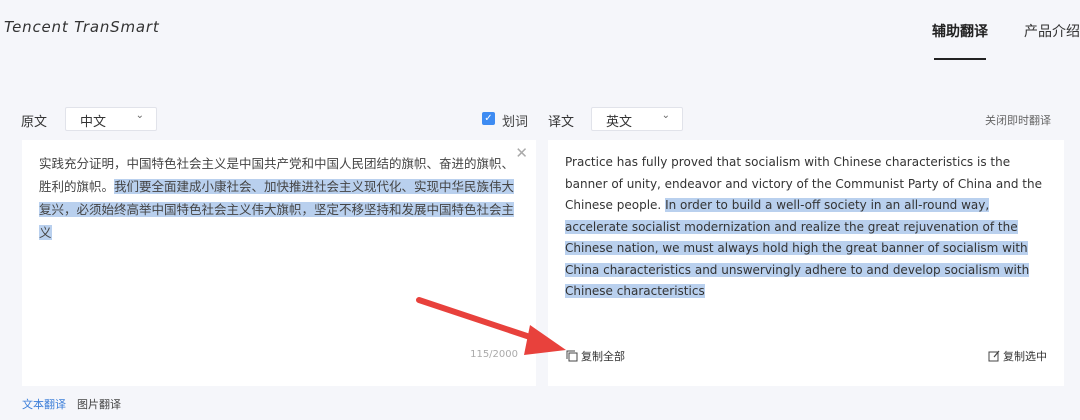 The height and width of the screenshot is (420, 1080). What do you see at coordinates (637, 119) in the screenshot?
I see `target-language-select: 英文 ⌄` at bounding box center [637, 119].